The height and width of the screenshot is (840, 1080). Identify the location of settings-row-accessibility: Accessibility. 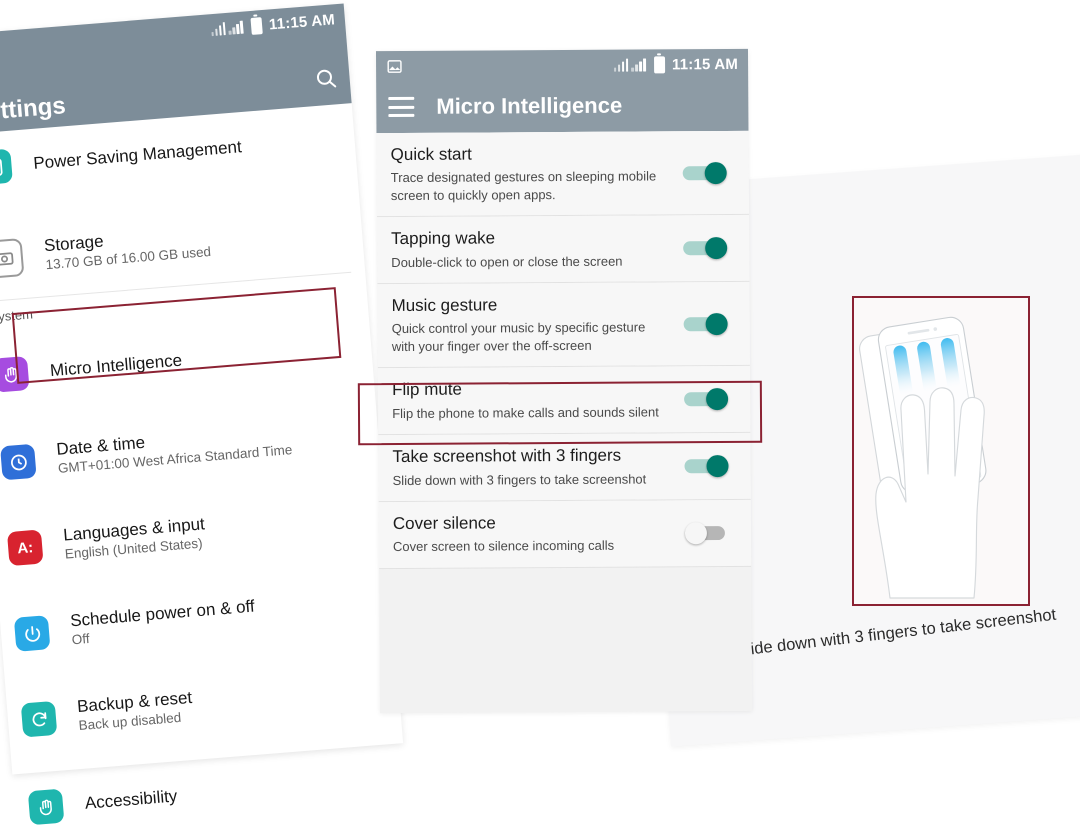
(210, 791).